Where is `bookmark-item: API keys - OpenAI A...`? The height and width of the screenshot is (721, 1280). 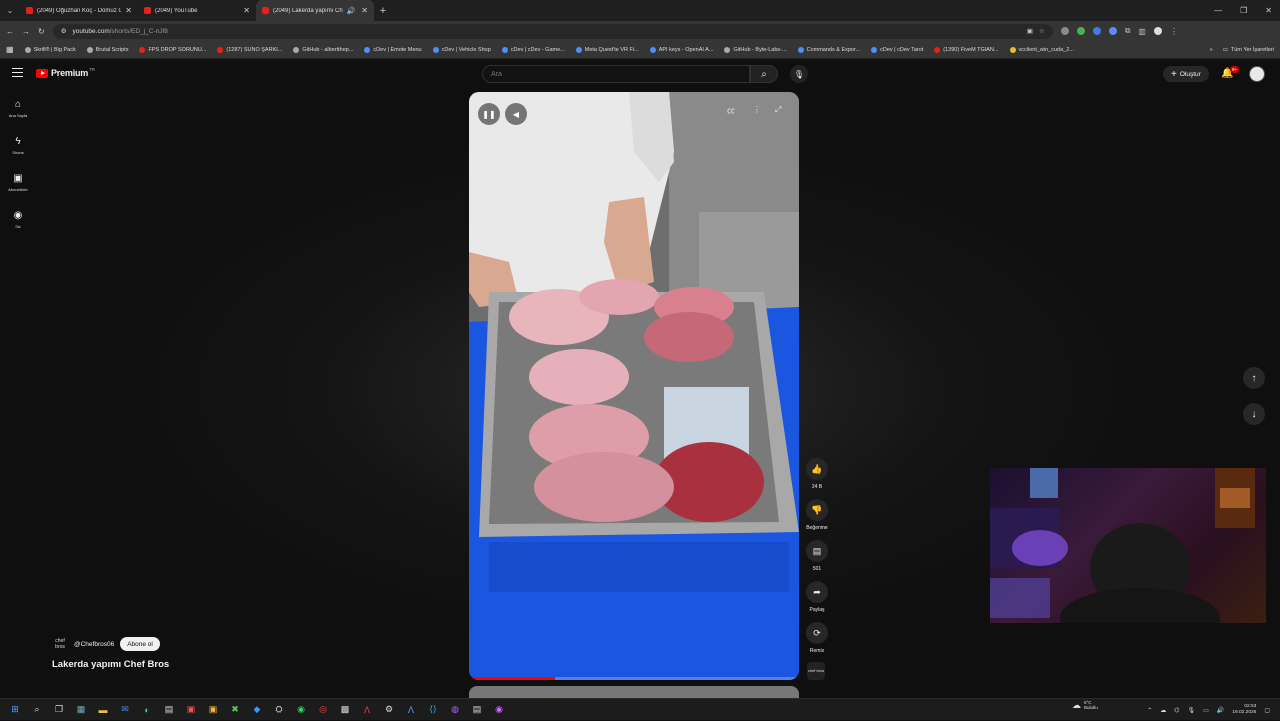 bookmark-item: API keys - OpenAI A... is located at coordinates (681, 49).